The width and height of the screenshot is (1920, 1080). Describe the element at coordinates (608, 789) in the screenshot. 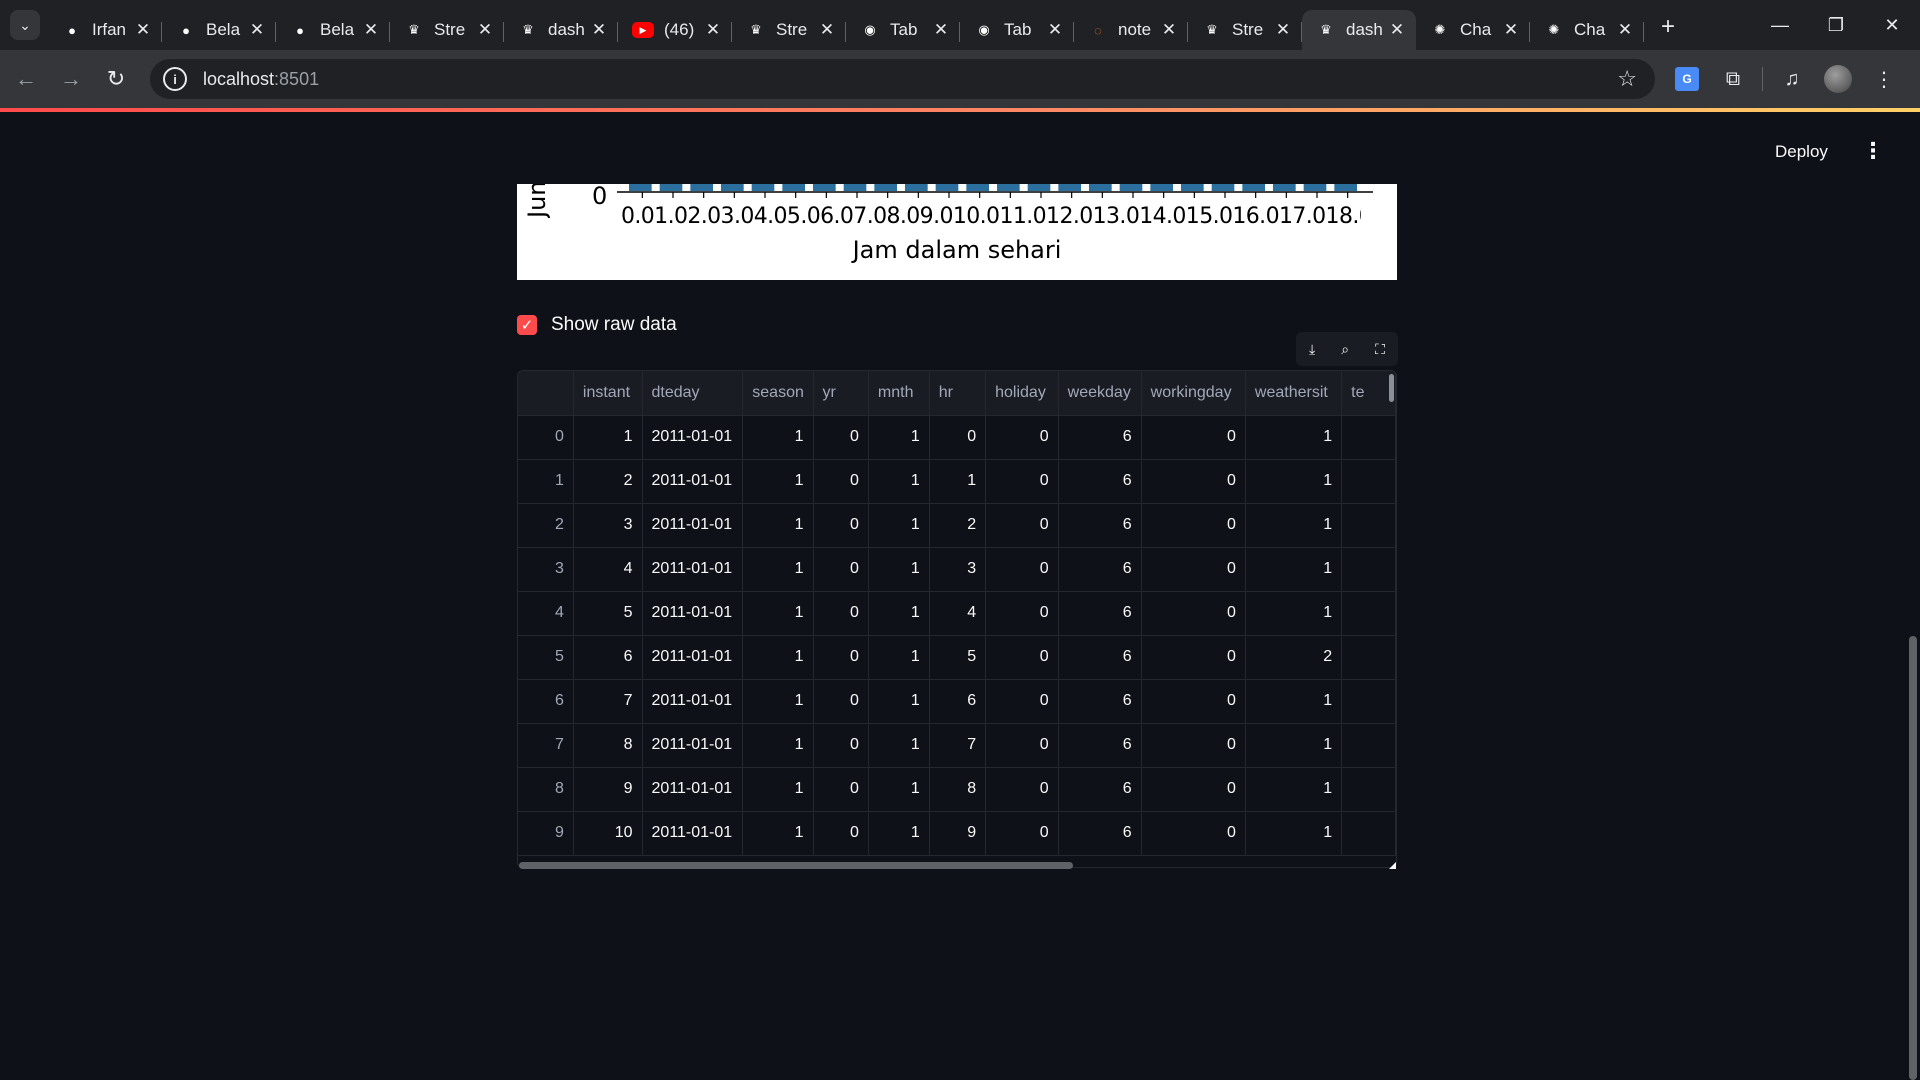

I see `table-cell: 9` at that location.